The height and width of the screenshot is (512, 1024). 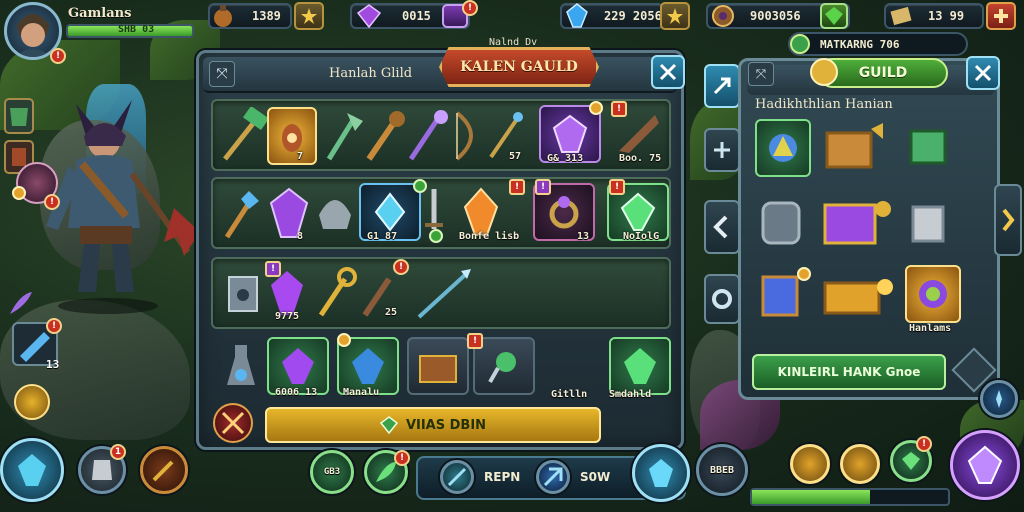 I want to click on settings-button, so click(x=722, y=299).